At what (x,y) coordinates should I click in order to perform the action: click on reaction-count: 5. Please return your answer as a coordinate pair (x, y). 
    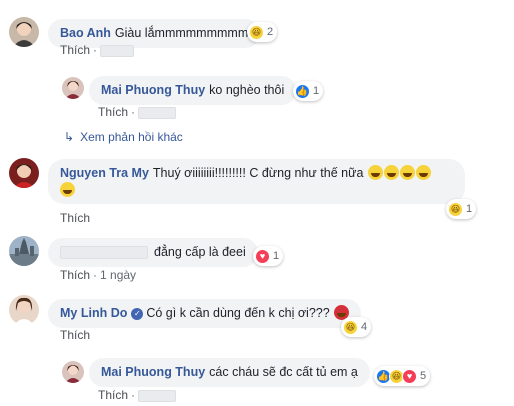
    Looking at the image, I should click on (423, 376).